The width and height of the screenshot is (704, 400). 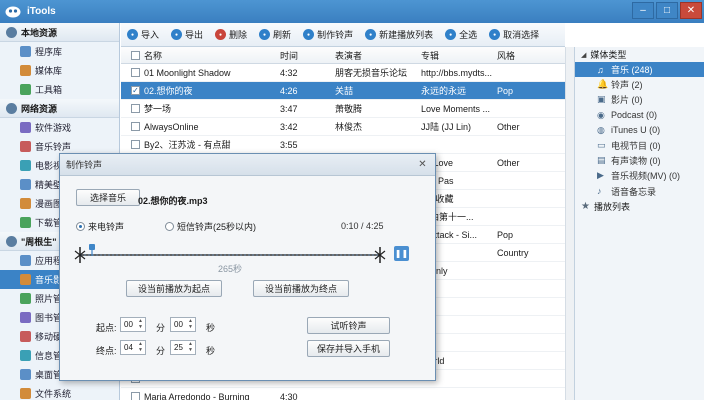 What do you see at coordinates (59, 32) in the screenshot?
I see `sidebar-section-header: 本地资源` at bounding box center [59, 32].